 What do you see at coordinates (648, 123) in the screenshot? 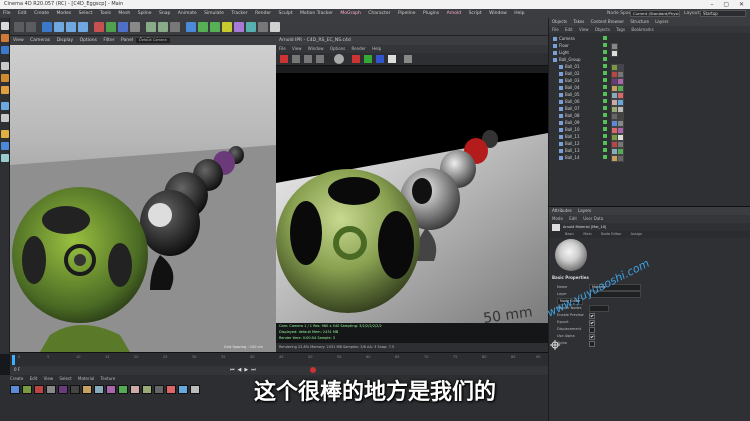
I see `list-item: Ball_09` at bounding box center [648, 123].